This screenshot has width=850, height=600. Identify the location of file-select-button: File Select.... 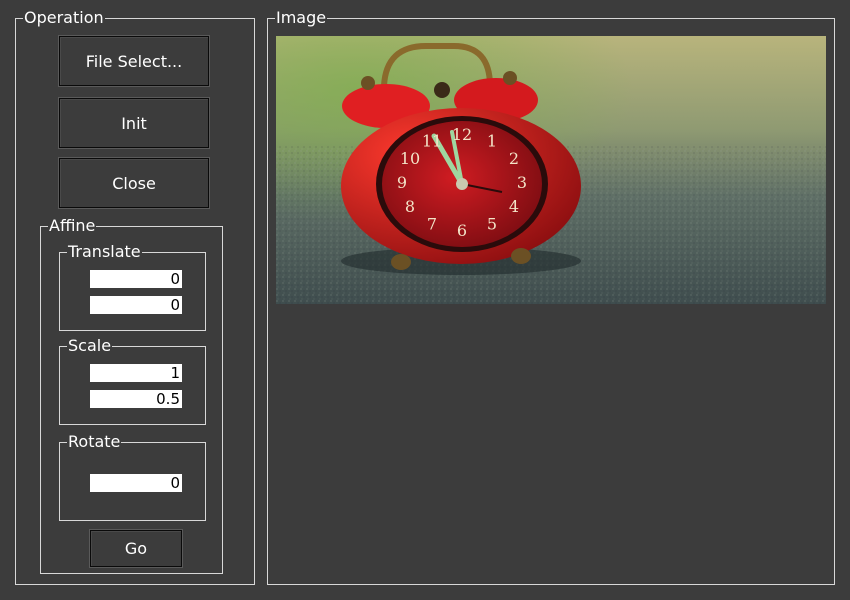
(134, 61).